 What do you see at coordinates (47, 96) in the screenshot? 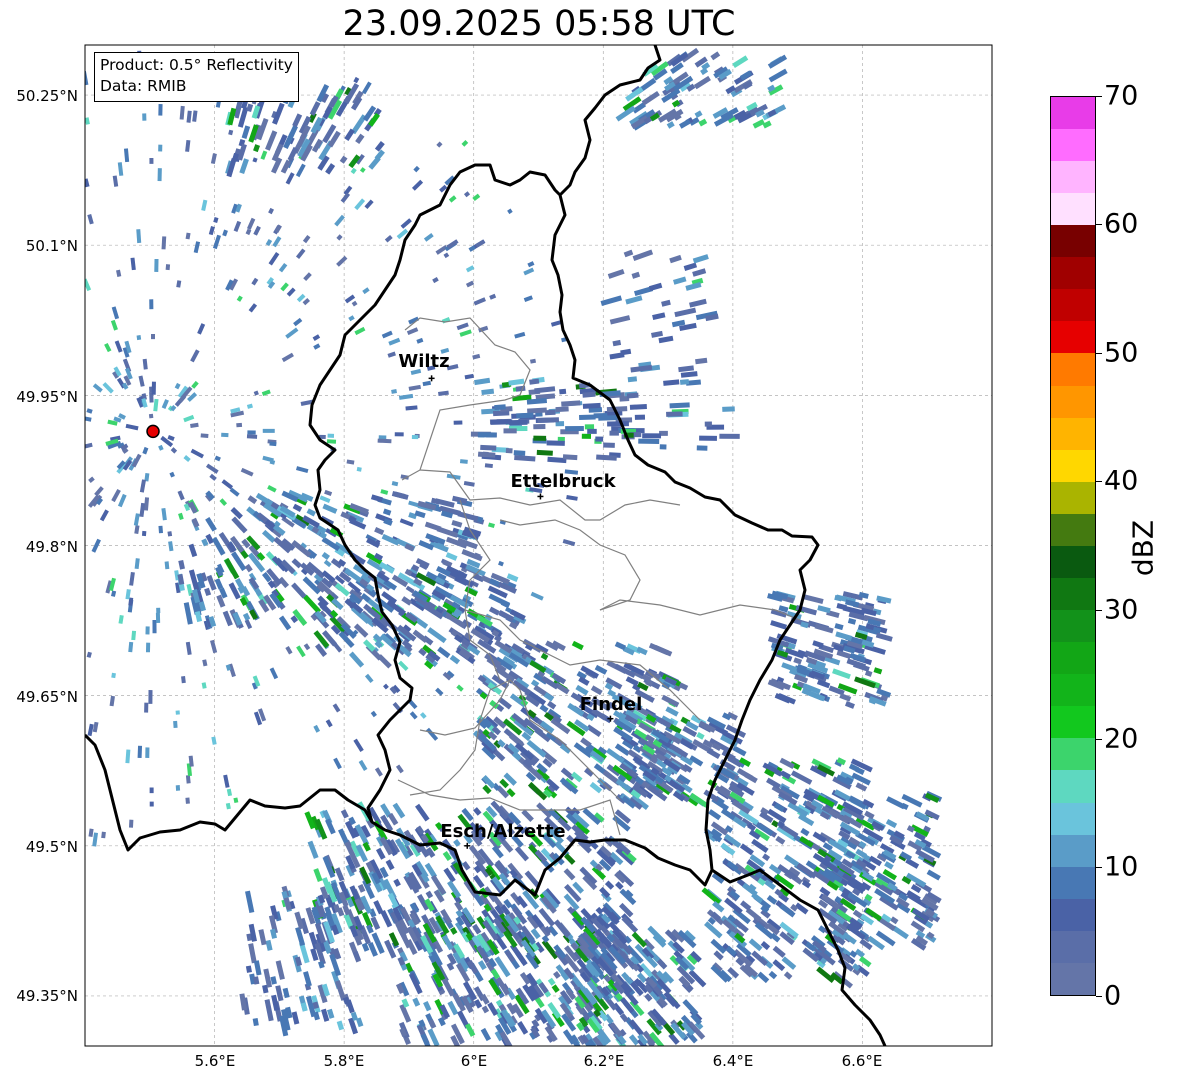
I see `lat-tick-label: 50.25°N` at bounding box center [47, 96].